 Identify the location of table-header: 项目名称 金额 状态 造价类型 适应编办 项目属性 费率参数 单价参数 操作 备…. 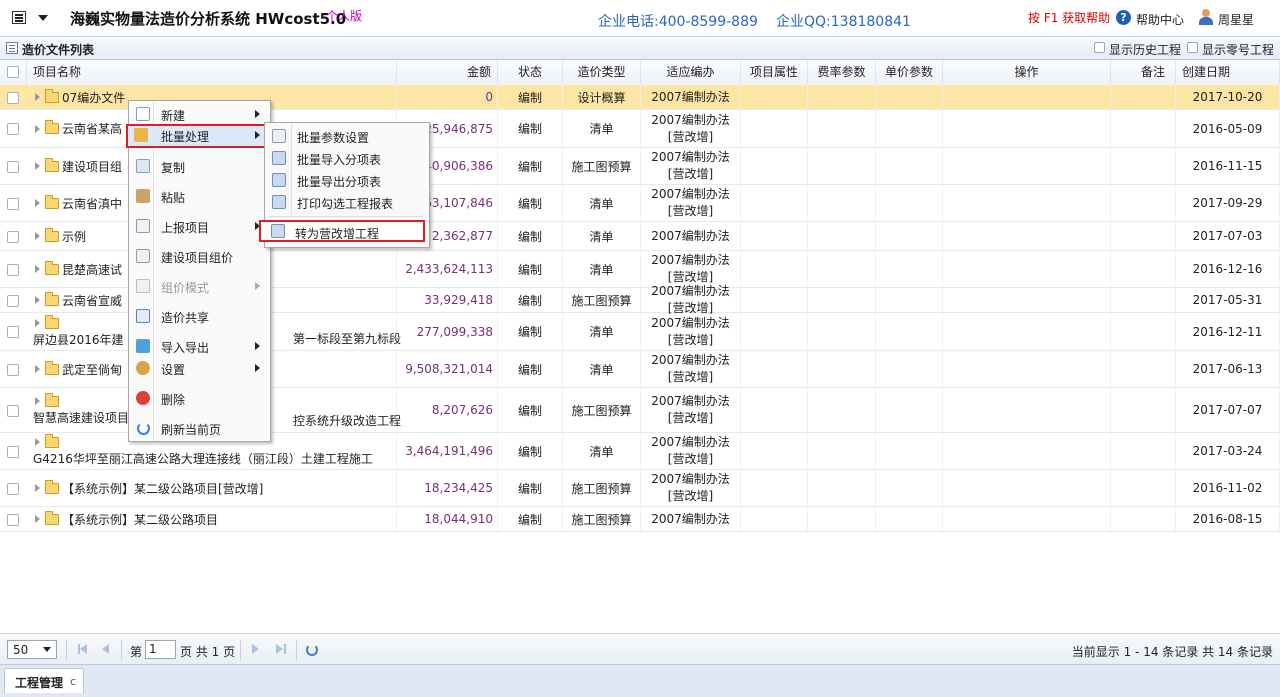
(640, 73).